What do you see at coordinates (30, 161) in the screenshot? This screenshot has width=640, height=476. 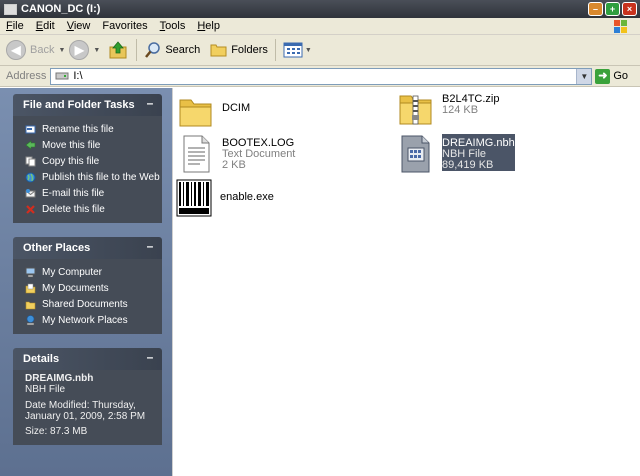 I see `copy-icon` at bounding box center [30, 161].